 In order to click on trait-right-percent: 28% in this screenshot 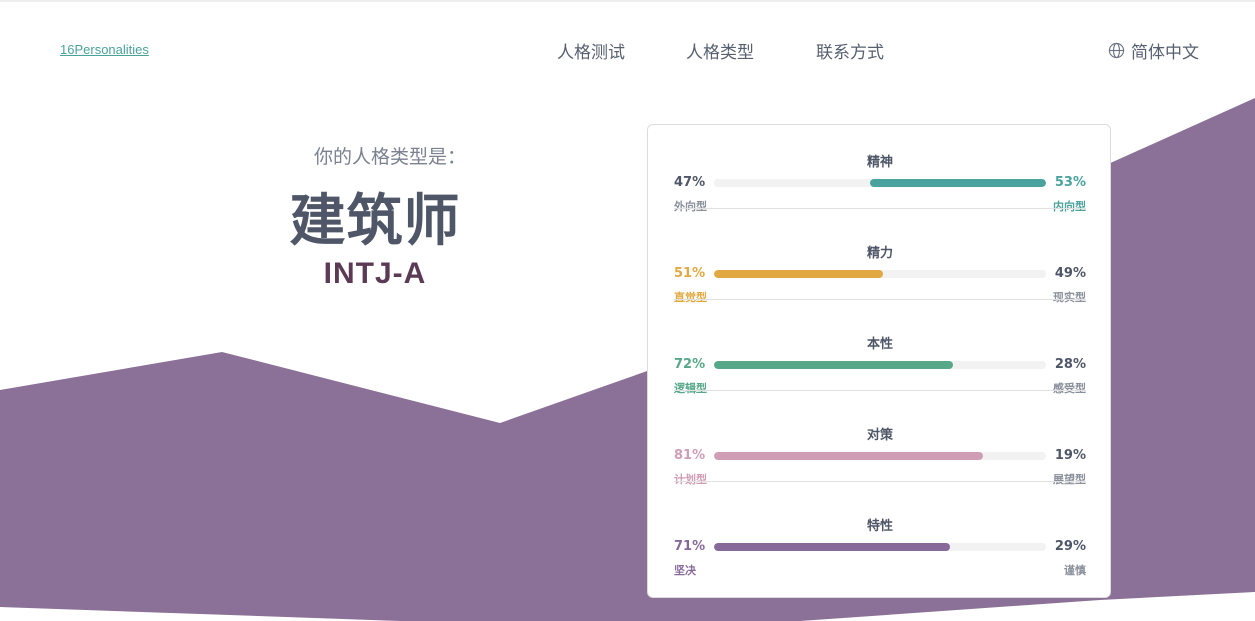, I will do `click(1070, 364)`.